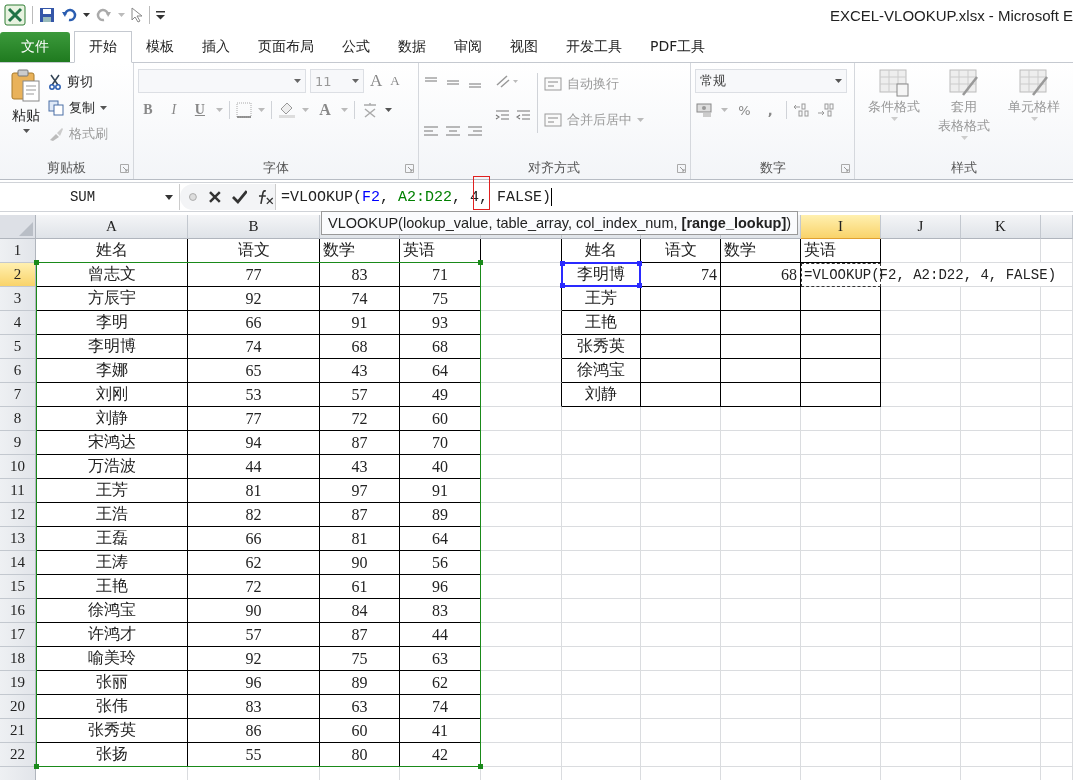 This screenshot has height=780, width=1073. I want to click on paste-button: 粘贴, so click(26, 113).